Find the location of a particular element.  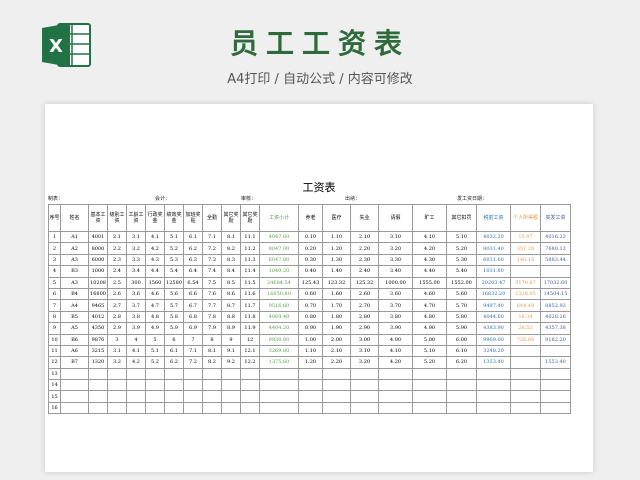

table-cell: 0.40 is located at coordinates (310, 271).